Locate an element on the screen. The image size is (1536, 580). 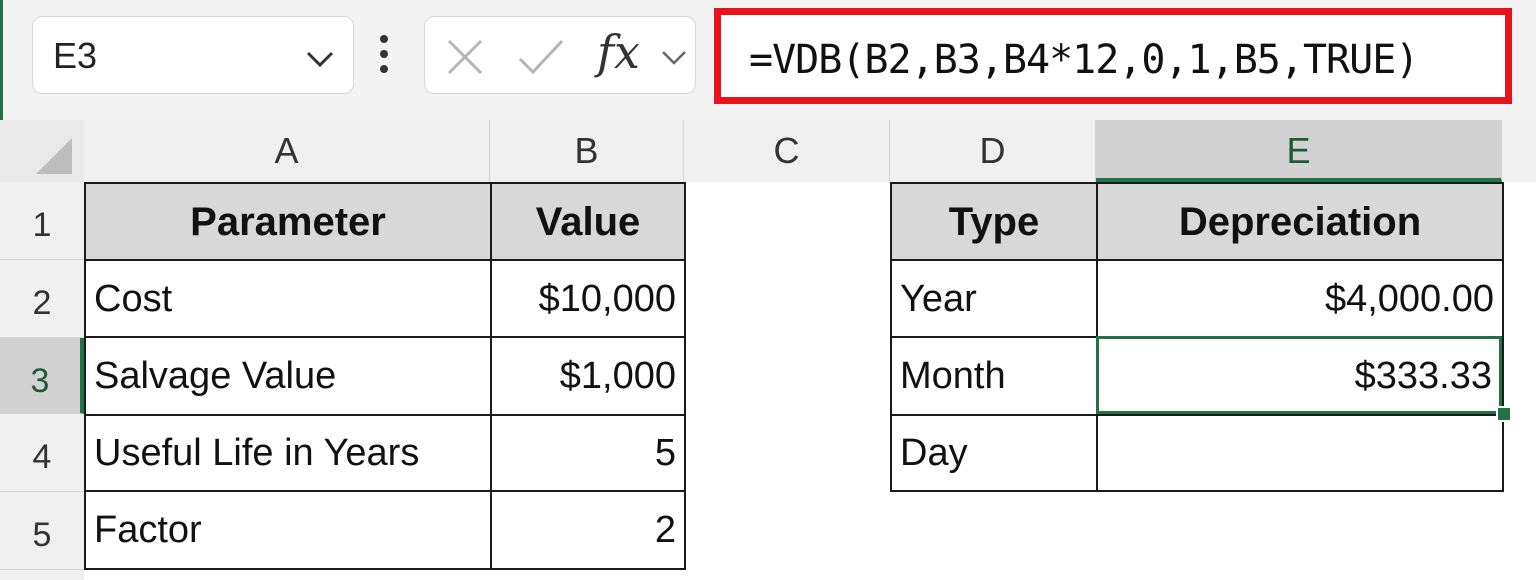
cell-d1: Type is located at coordinates (994, 222).